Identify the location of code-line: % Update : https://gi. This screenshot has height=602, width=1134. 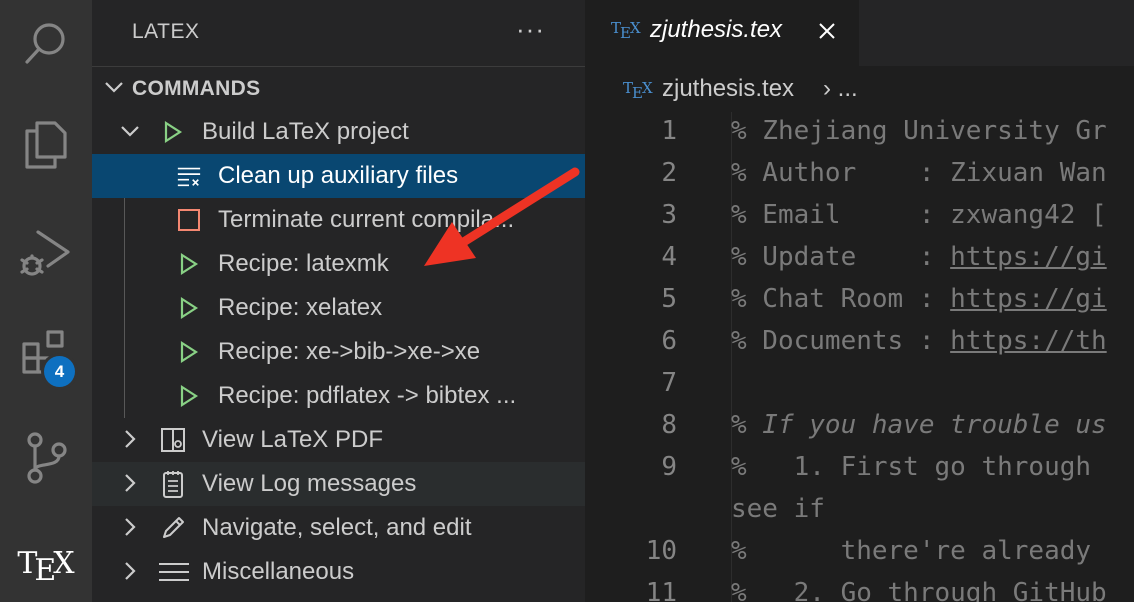
(919, 257).